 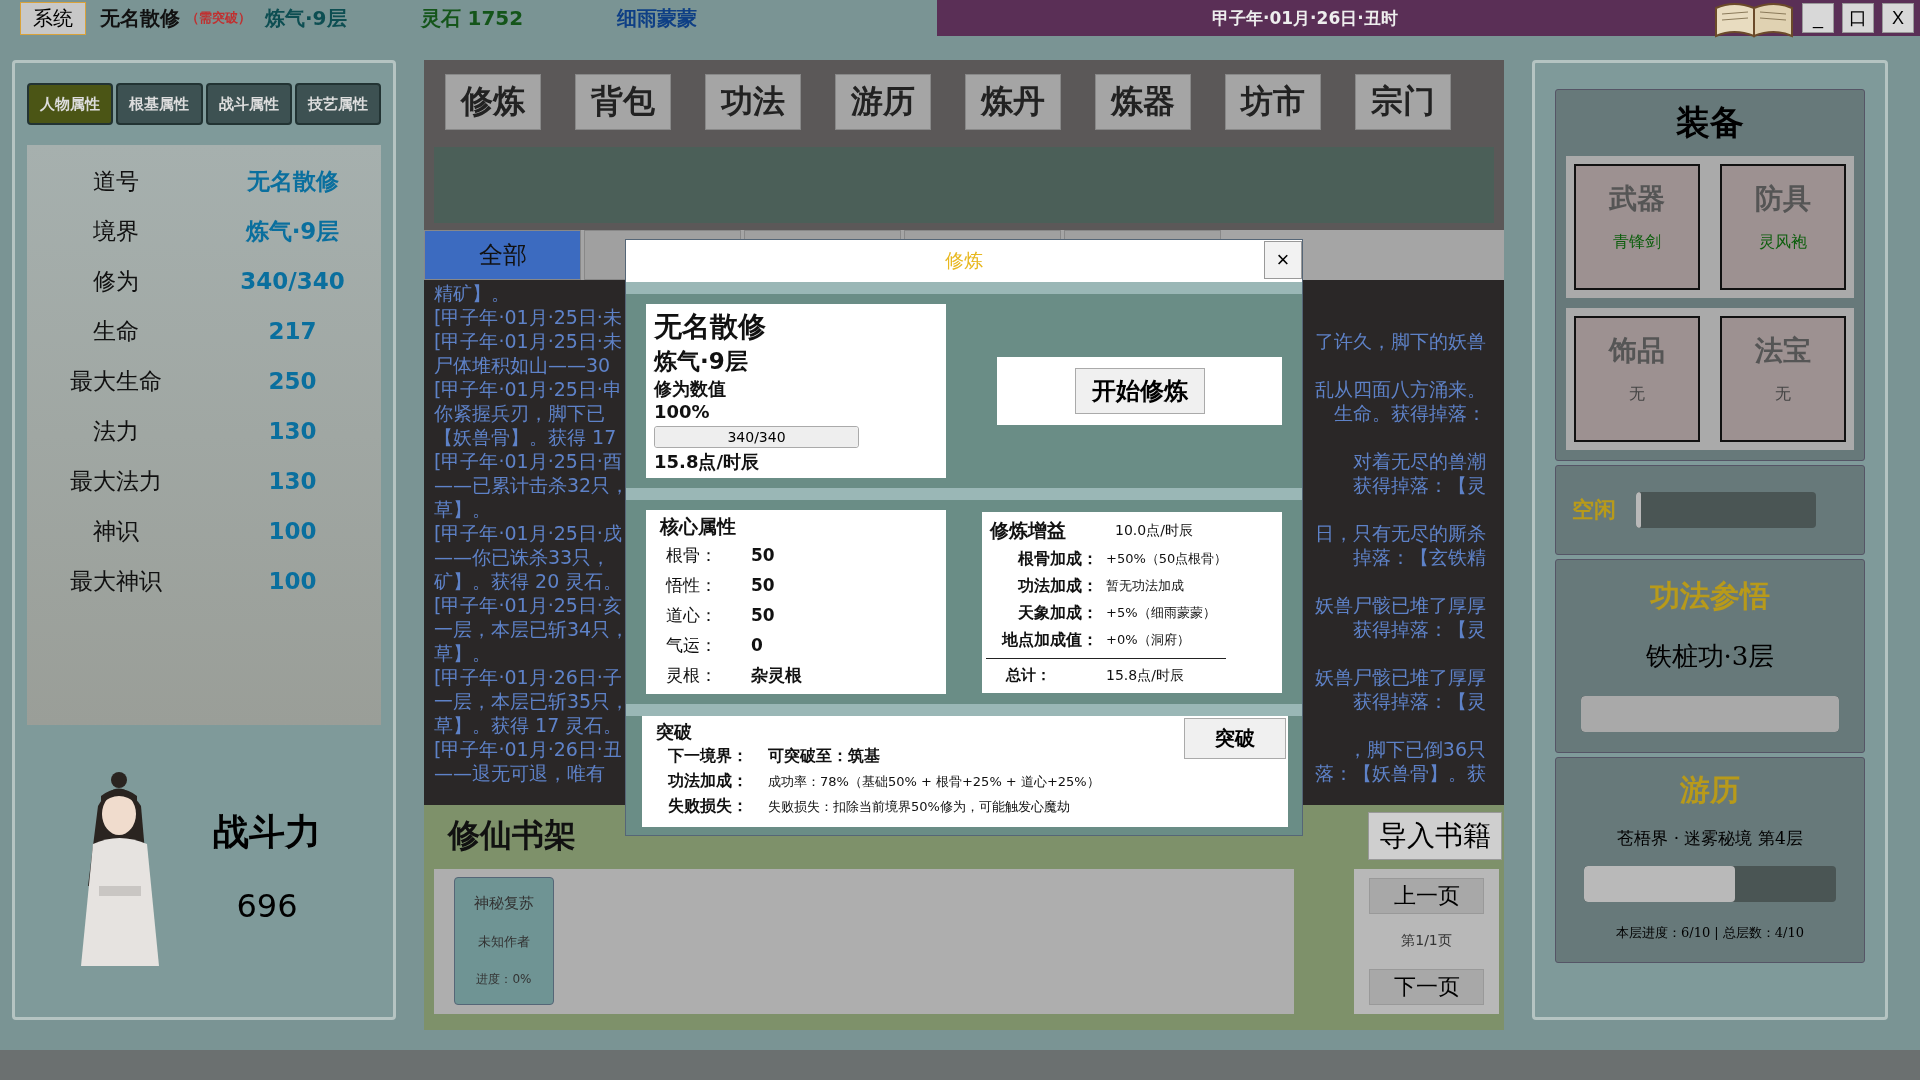 What do you see at coordinates (698, 526) in the screenshot?
I see `section-title: 核心属性` at bounding box center [698, 526].